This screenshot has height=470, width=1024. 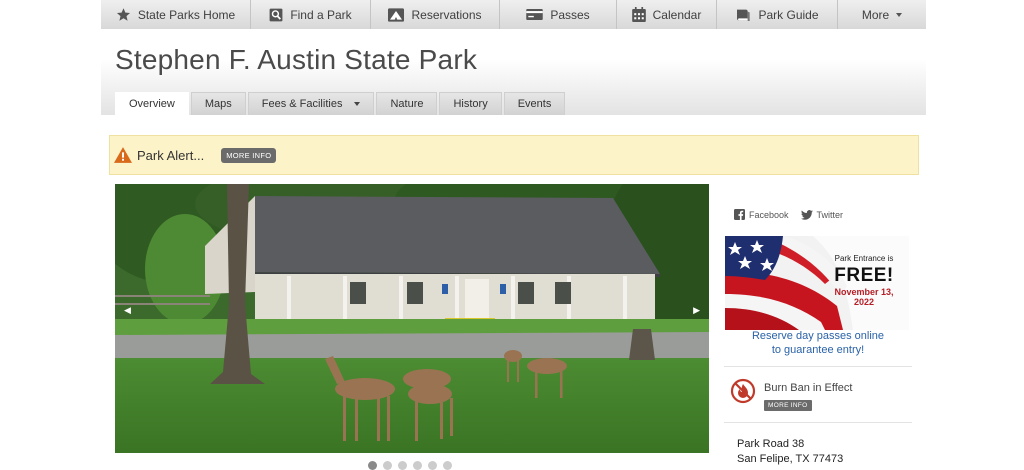 I want to click on nav-label: State Parks Home, so click(x=186, y=14).